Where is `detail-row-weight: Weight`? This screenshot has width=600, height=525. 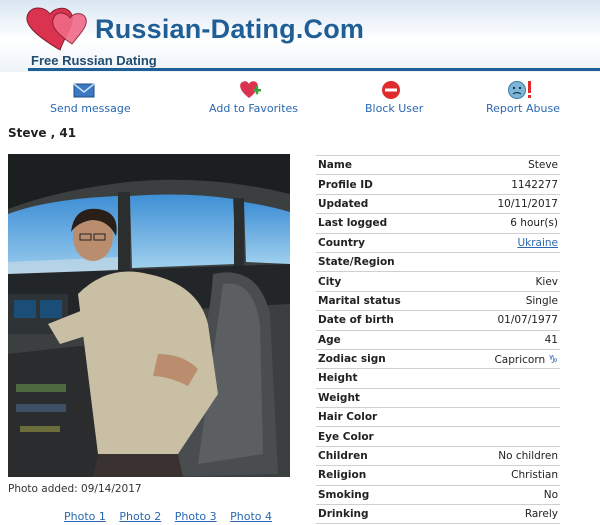 detail-row-weight: Weight is located at coordinates (438, 398).